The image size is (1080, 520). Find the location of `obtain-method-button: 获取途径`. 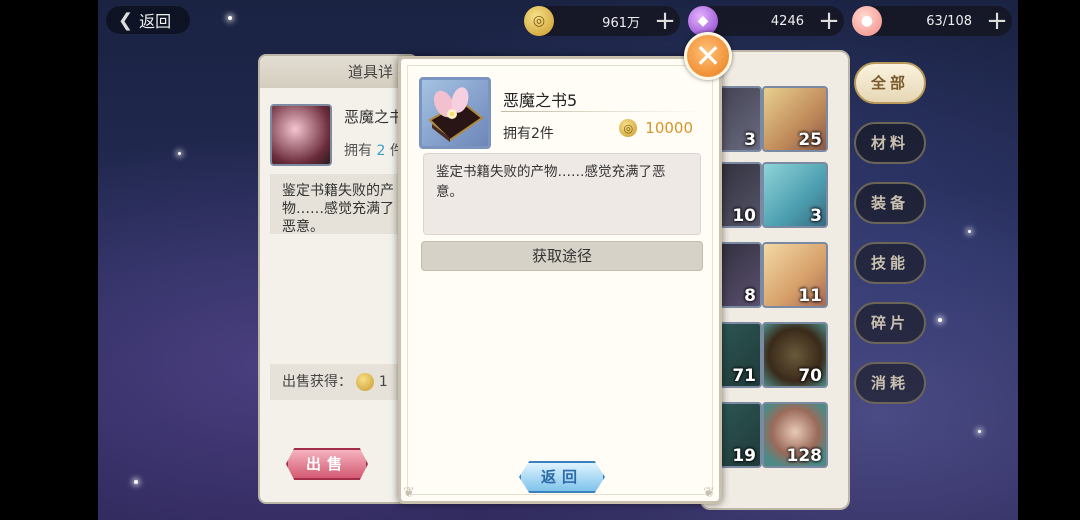

obtain-method-button: 获取途径 is located at coordinates (562, 256).